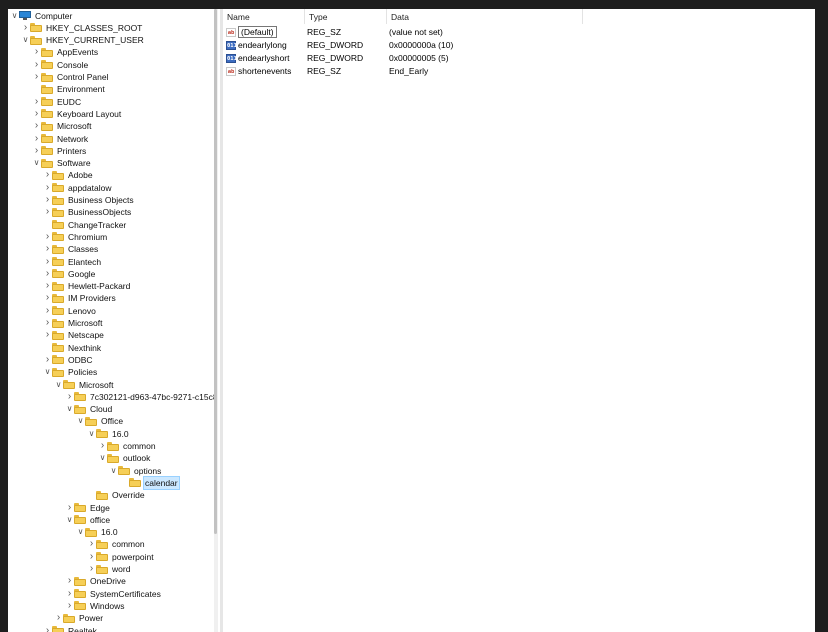 The width and height of the screenshot is (828, 632). Describe the element at coordinates (71, 77) in the screenshot. I see `tree-item: › Control Panel` at that location.